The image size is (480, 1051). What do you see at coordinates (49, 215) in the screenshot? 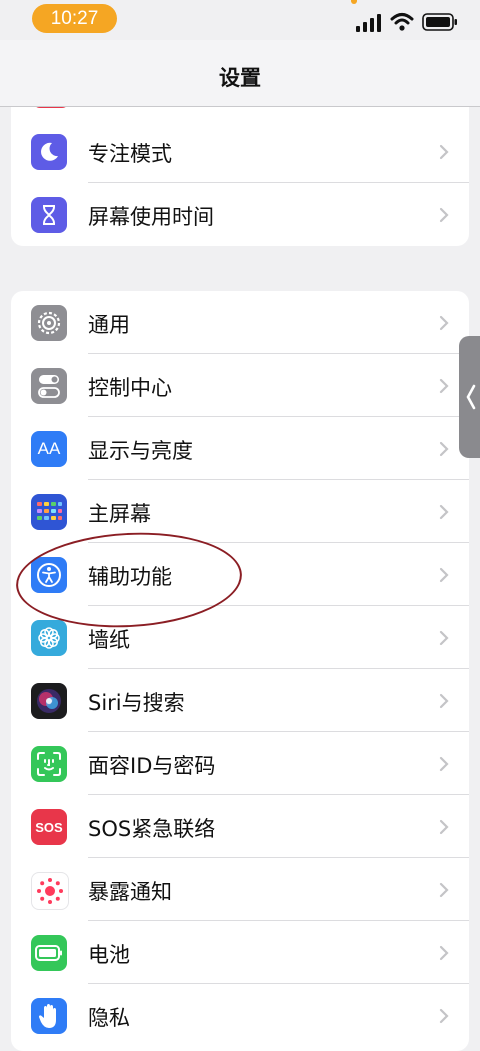
I see `hourglass-icon` at bounding box center [49, 215].